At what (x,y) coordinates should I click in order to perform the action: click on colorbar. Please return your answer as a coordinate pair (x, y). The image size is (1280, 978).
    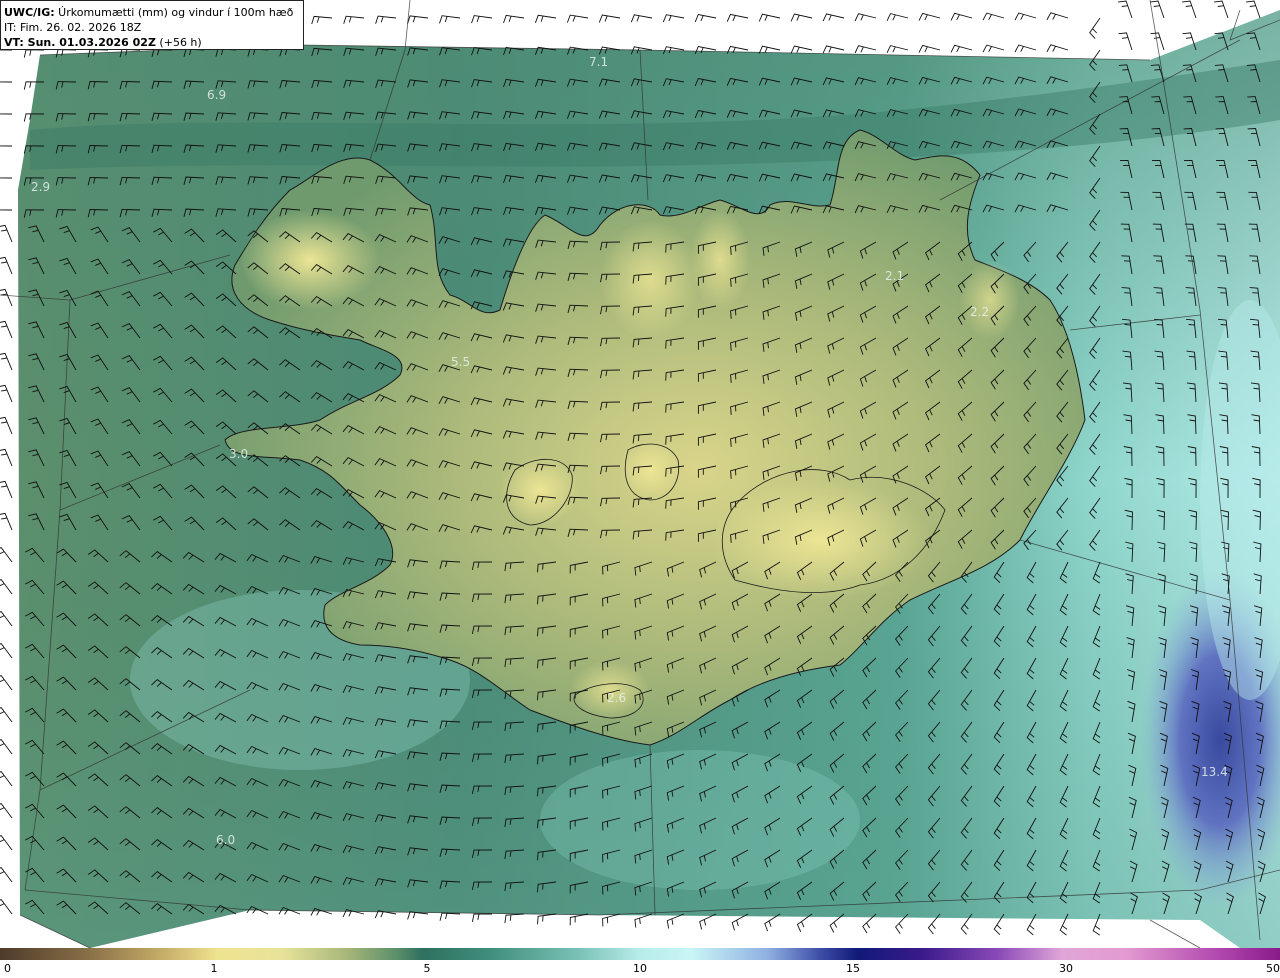
    Looking at the image, I should click on (640, 954).